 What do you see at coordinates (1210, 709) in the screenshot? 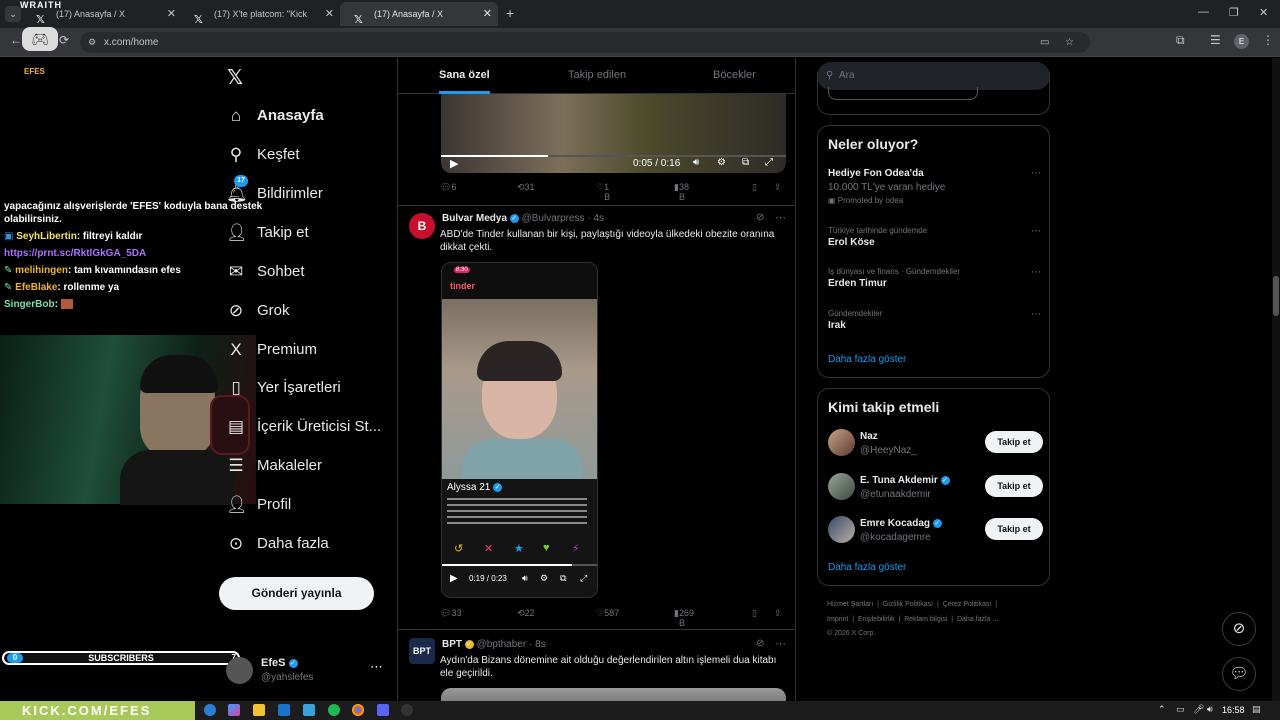
I see `speaker-icon: 🔊︎` at bounding box center [1210, 709].